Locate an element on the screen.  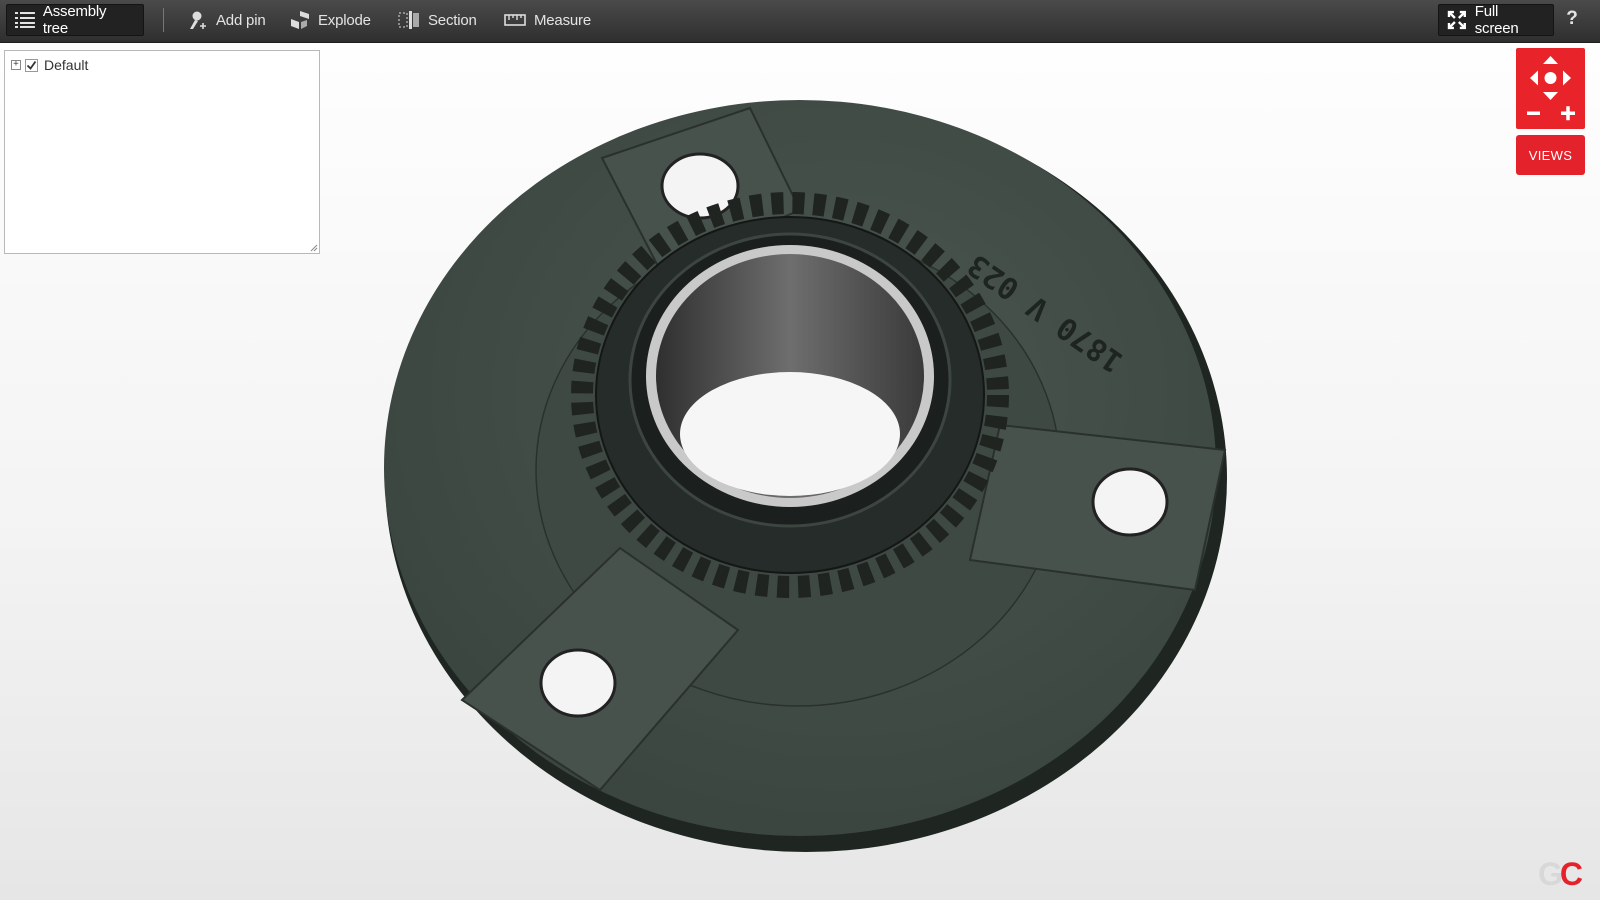
pan-right-icon is located at coordinates (1567, 78).